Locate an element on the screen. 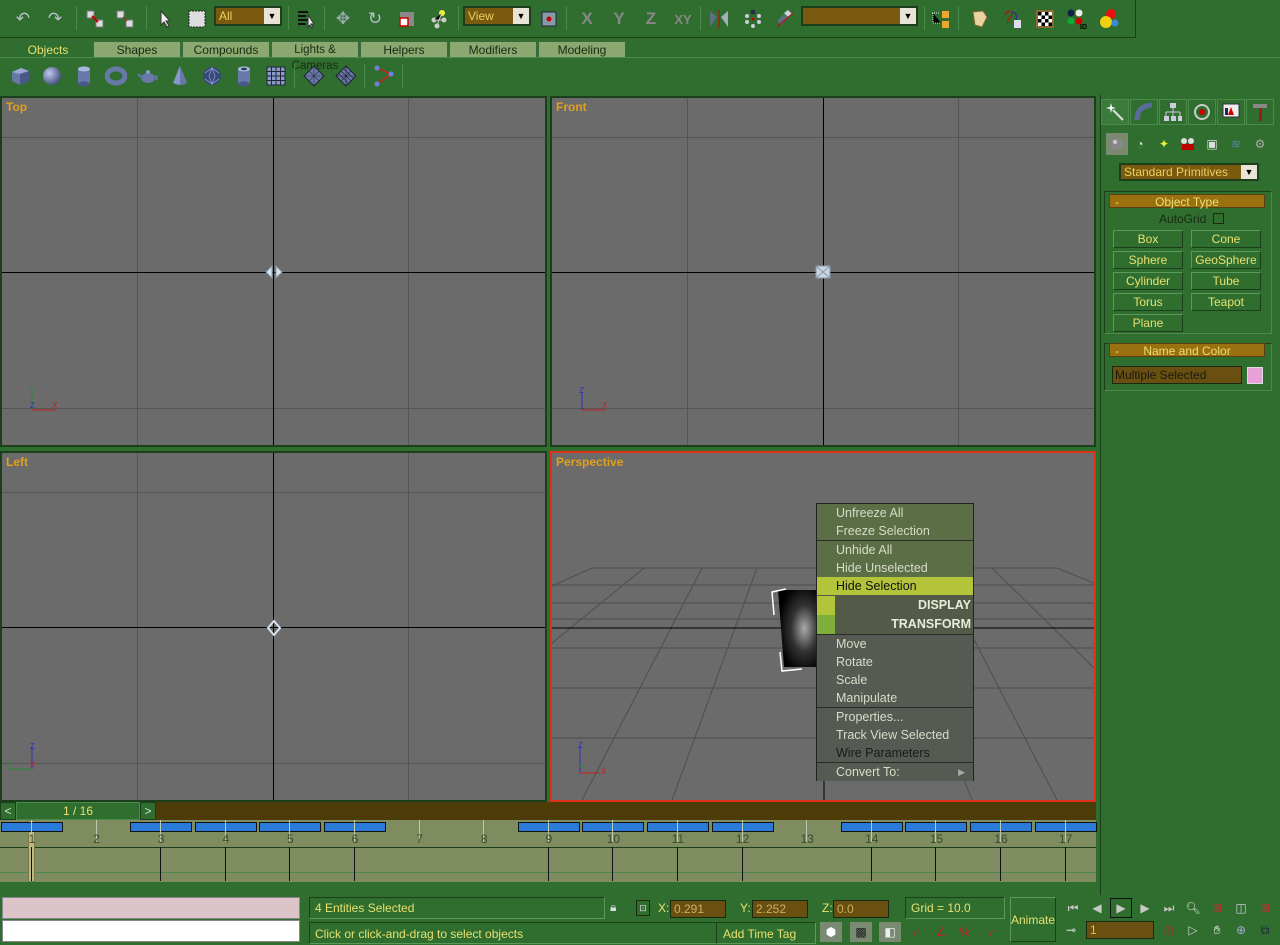  quick-render-button is located at coordinates (1045, 19).